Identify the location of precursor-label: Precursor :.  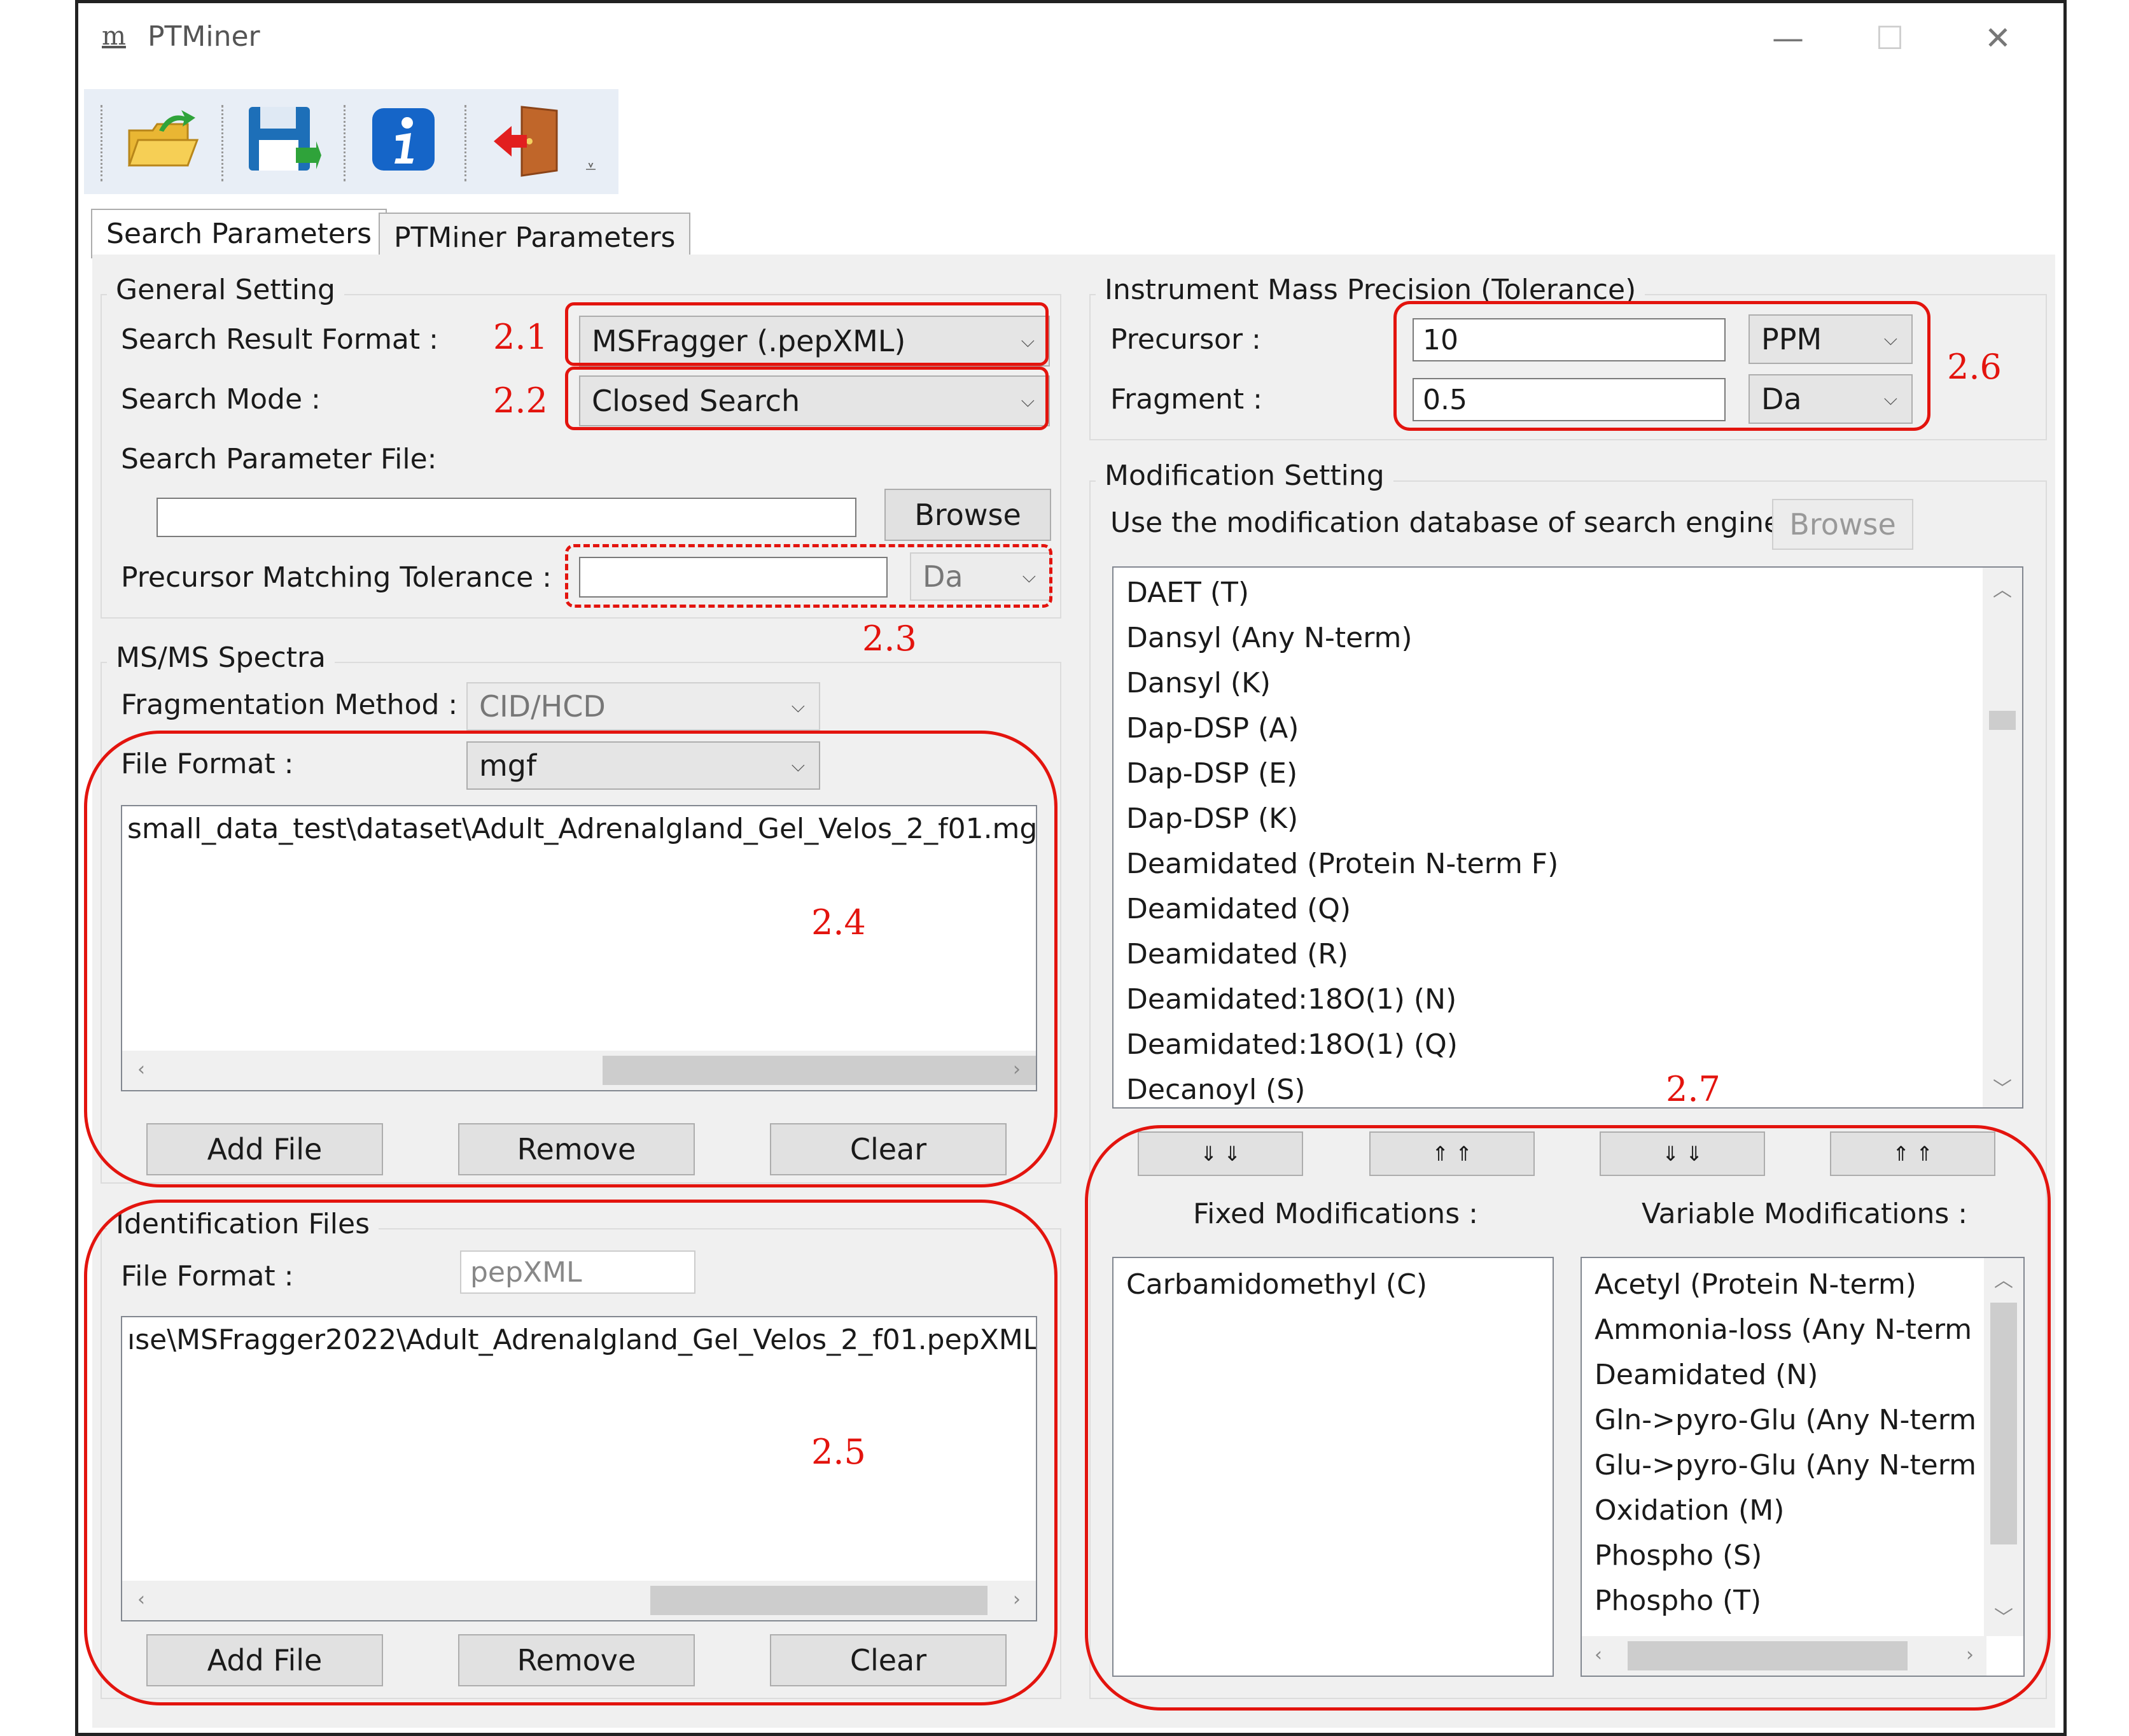
(1186, 339).